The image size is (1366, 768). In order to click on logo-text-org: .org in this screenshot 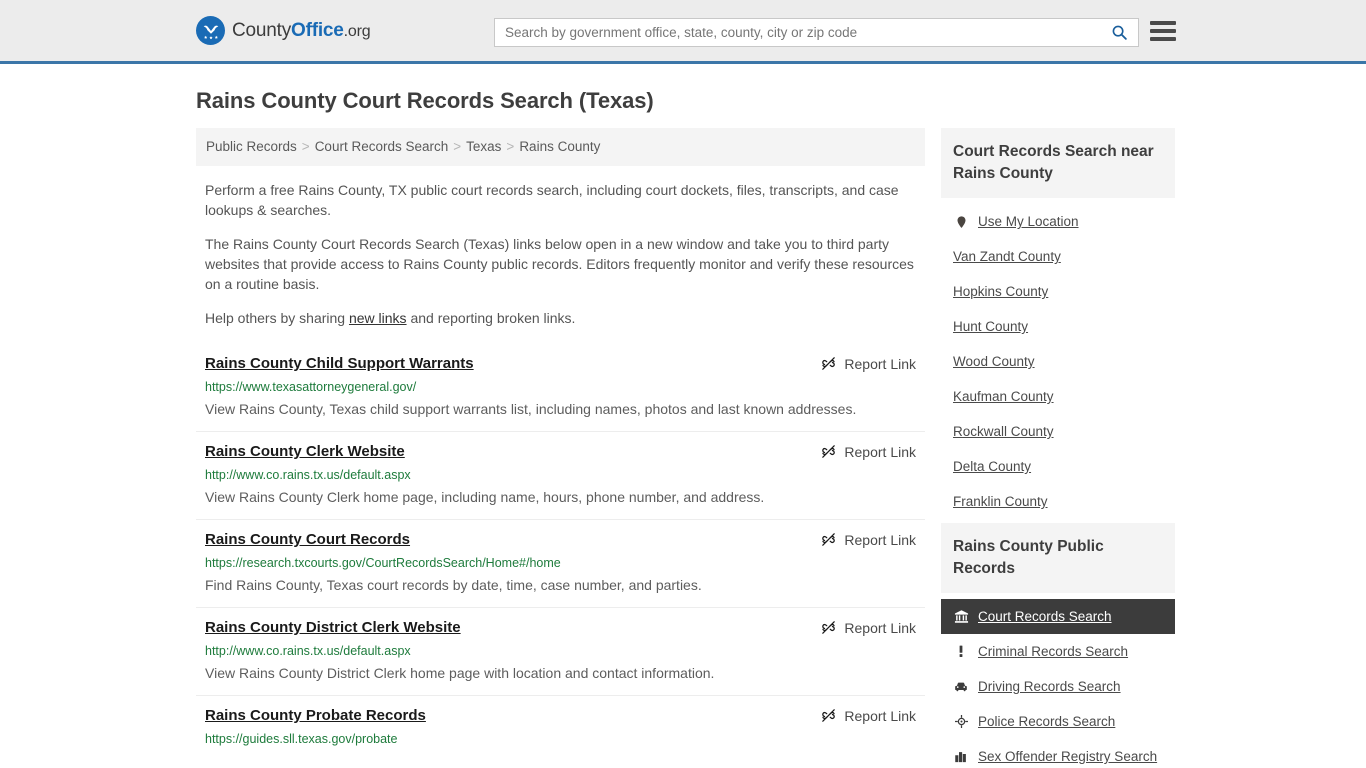, I will do `click(357, 31)`.